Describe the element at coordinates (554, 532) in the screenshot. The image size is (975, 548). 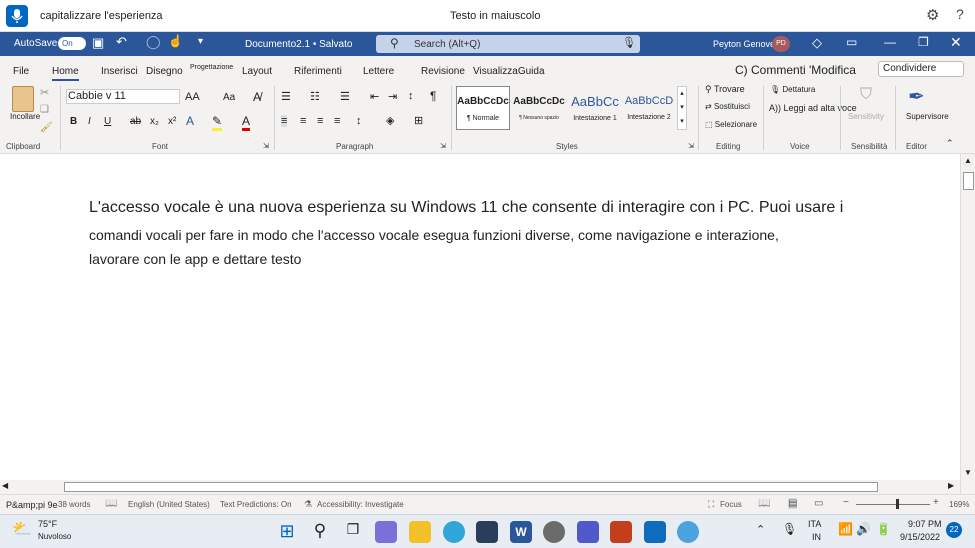
I see `settings-app-icon` at that location.